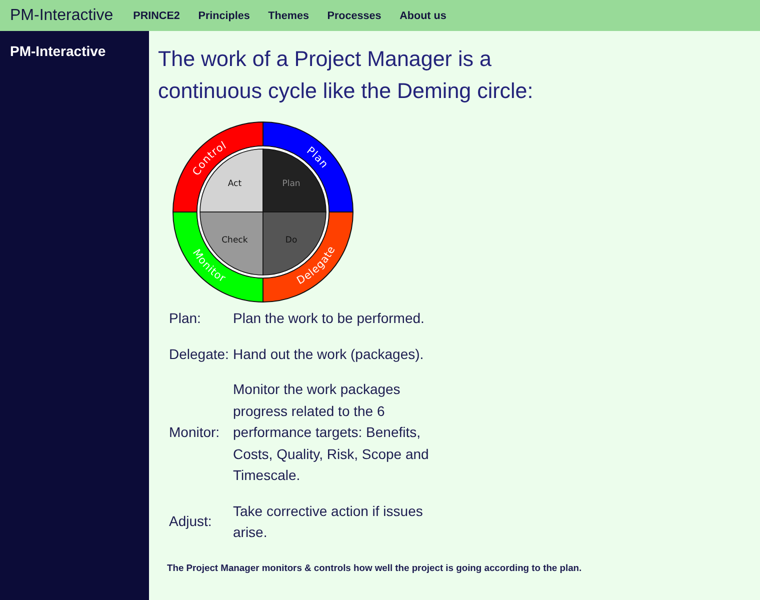  I want to click on quadrant-label: Check, so click(235, 241).